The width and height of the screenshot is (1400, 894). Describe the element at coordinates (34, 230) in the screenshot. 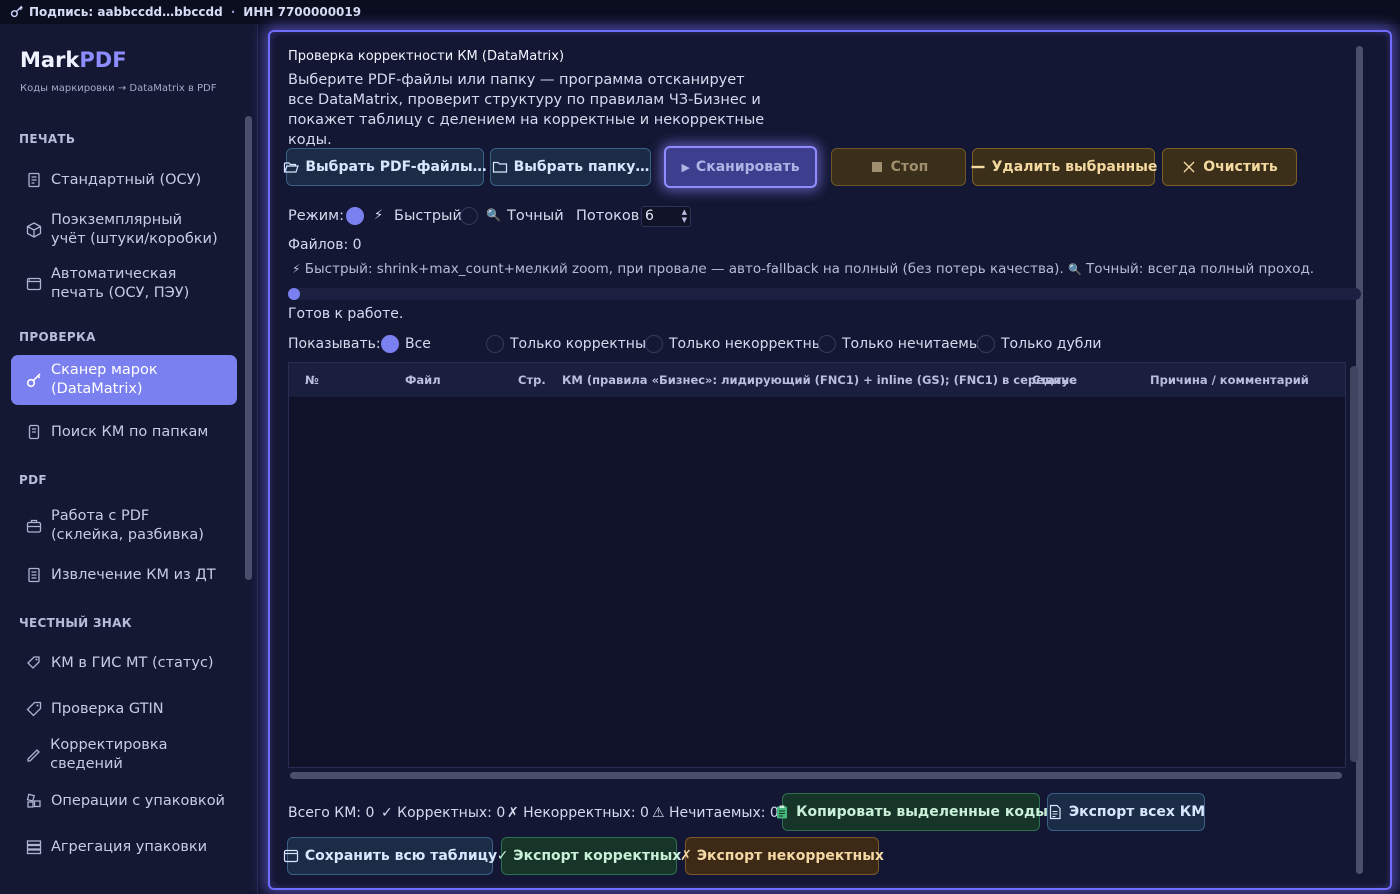

I see `cube-icon` at that location.